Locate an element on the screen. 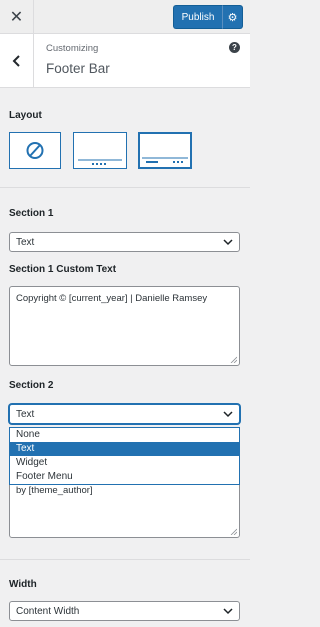 The height and width of the screenshot is (627, 320). section2-label: Section 2 is located at coordinates (31, 385).